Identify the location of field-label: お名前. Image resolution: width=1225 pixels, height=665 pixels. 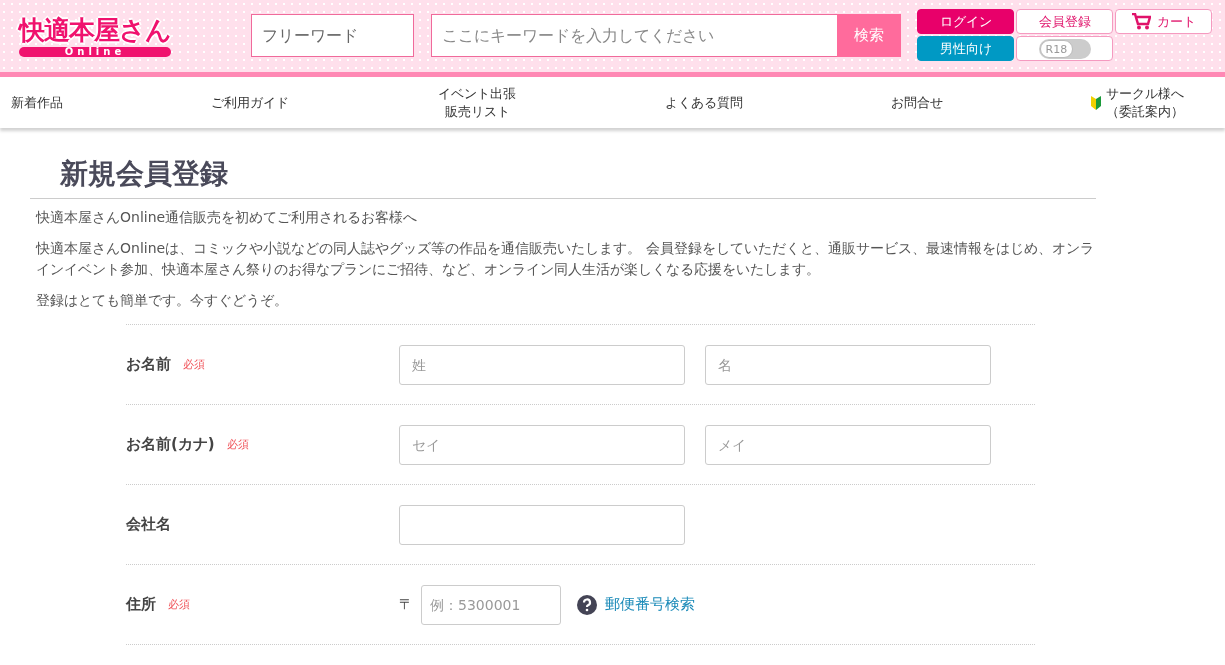
(148, 364).